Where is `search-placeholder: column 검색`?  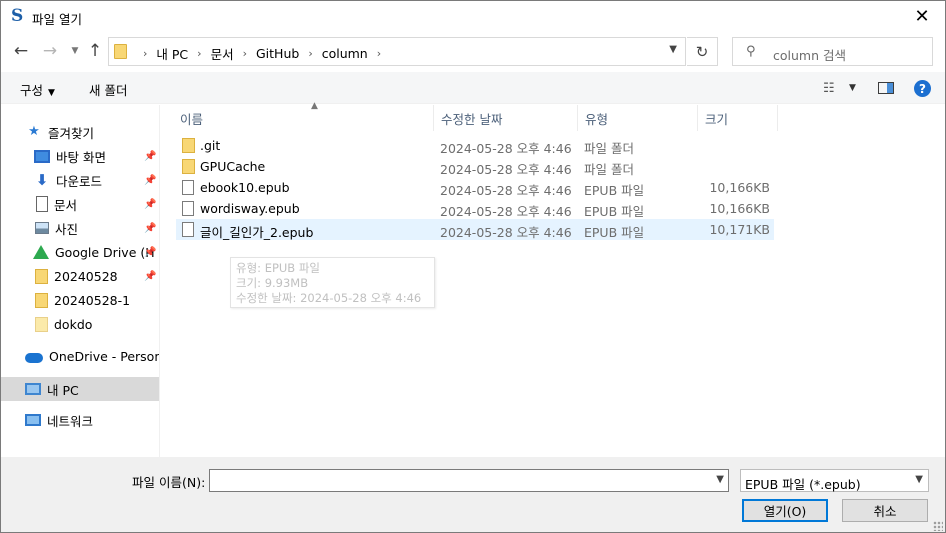
search-placeholder: column 검색 is located at coordinates (809, 55).